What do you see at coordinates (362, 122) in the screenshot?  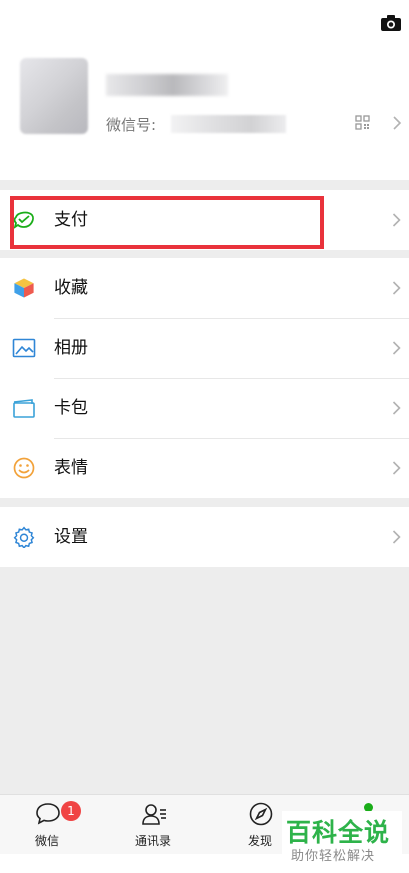 I see `qr-code-icon` at bounding box center [362, 122].